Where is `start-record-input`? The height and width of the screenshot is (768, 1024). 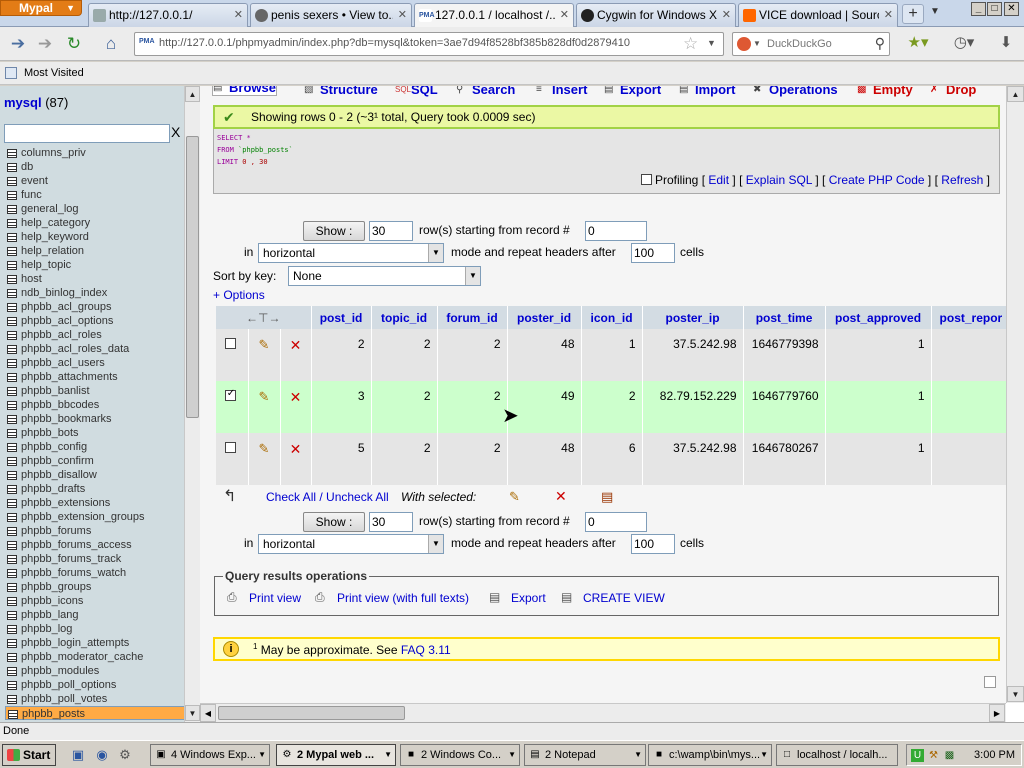 start-record-input is located at coordinates (616, 231).